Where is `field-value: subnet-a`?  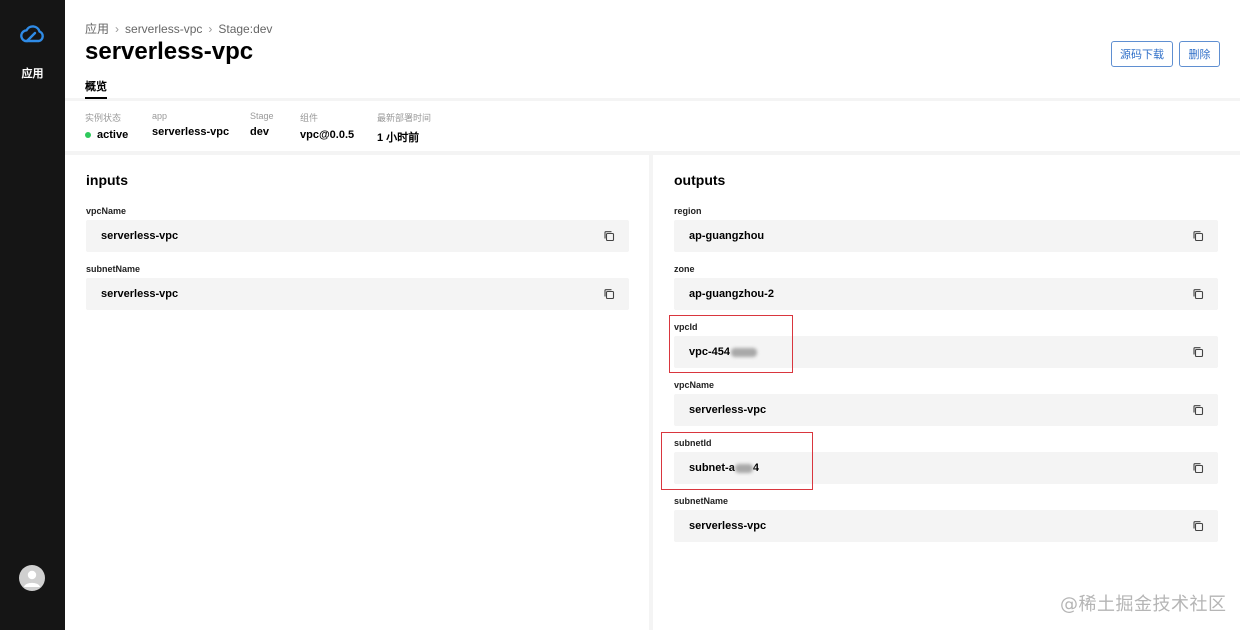 field-value: subnet-a is located at coordinates (712, 467).